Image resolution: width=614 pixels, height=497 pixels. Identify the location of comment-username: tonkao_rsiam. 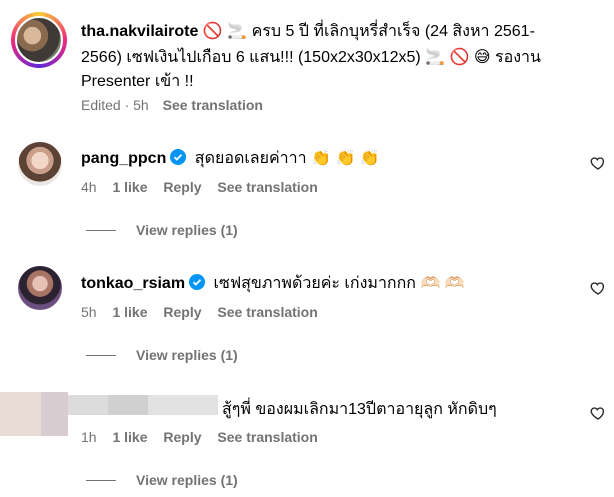
(133, 283).